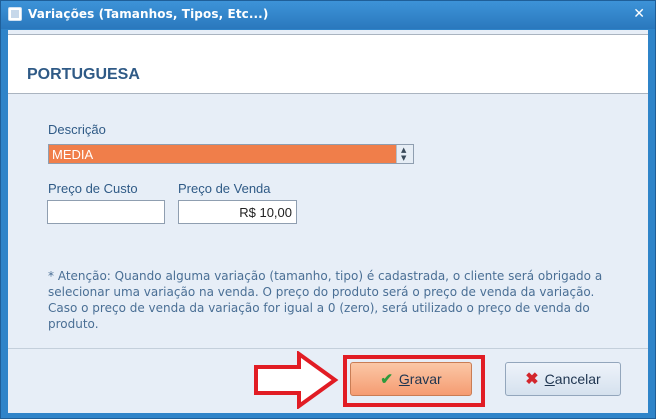  What do you see at coordinates (73, 154) in the screenshot?
I see `descricao-value: MEDIA` at bounding box center [73, 154].